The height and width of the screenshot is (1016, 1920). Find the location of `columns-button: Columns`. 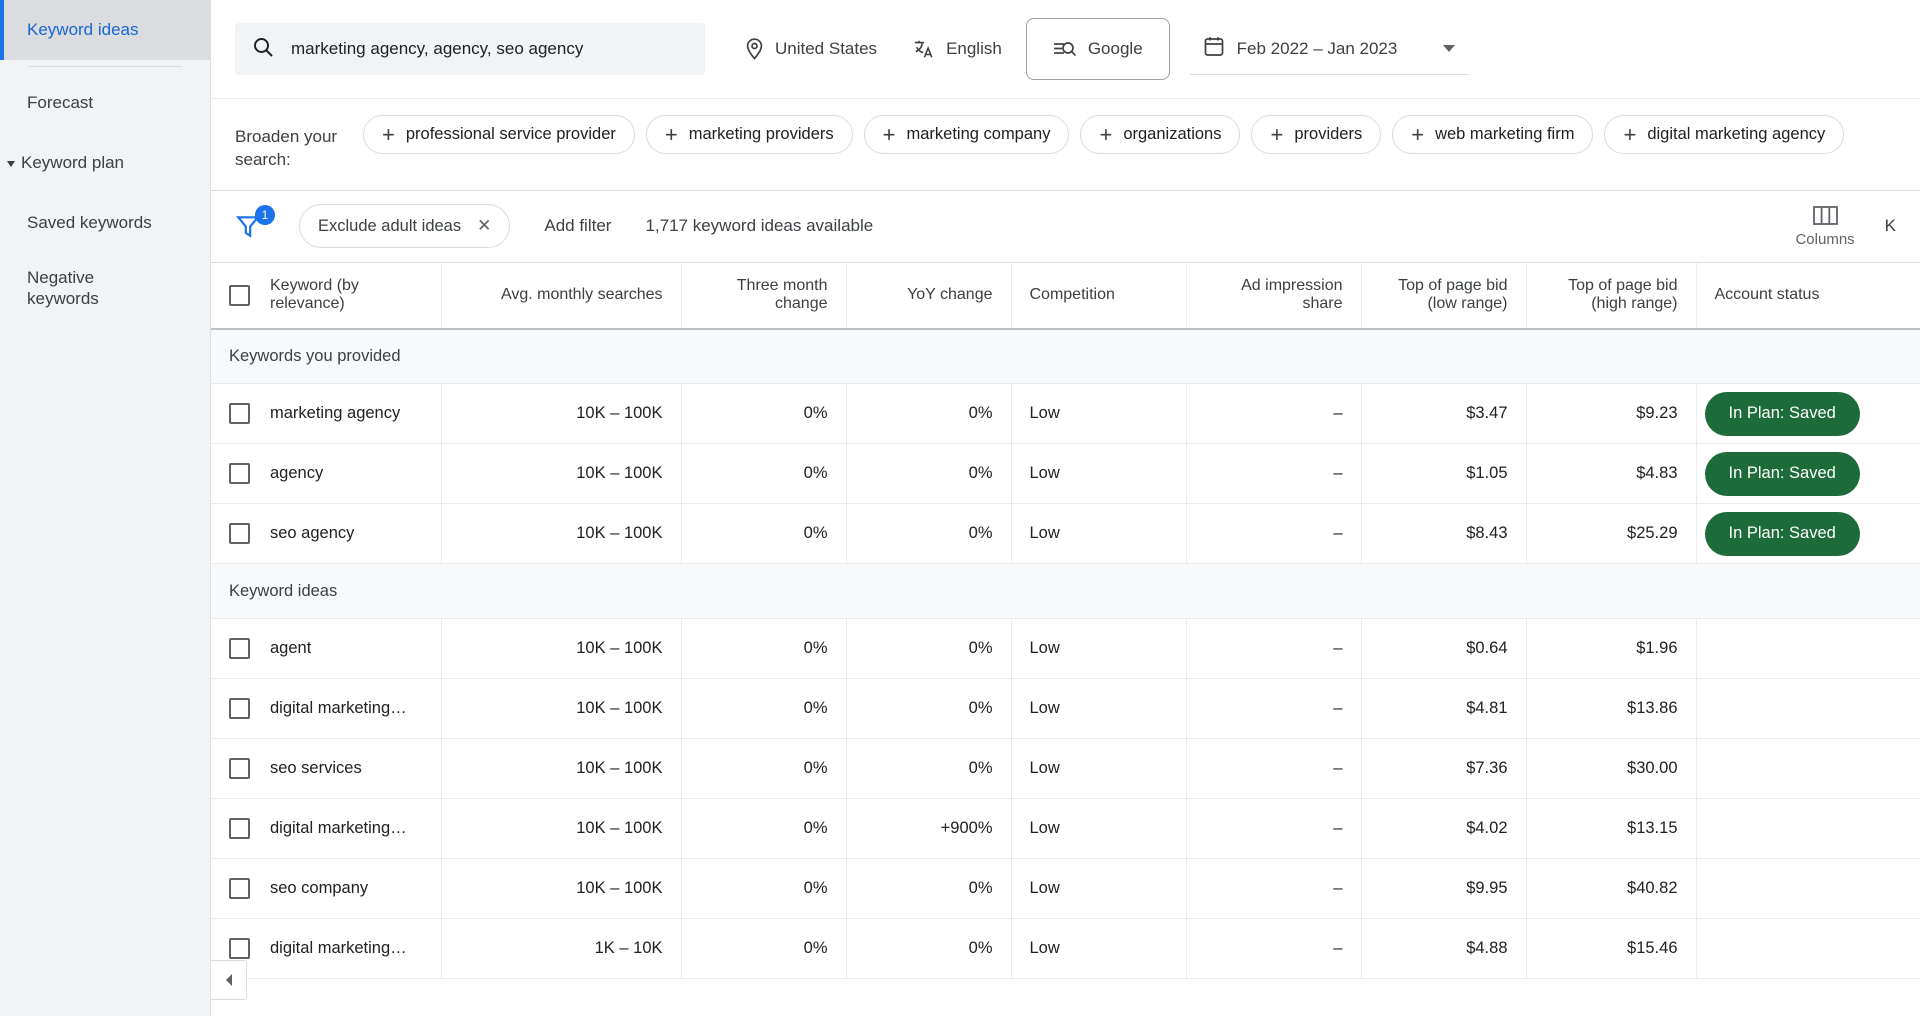

columns-button: Columns is located at coordinates (1825, 226).